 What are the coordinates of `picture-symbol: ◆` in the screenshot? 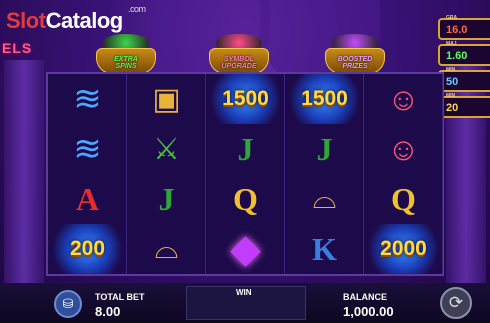 It's located at (245, 249).